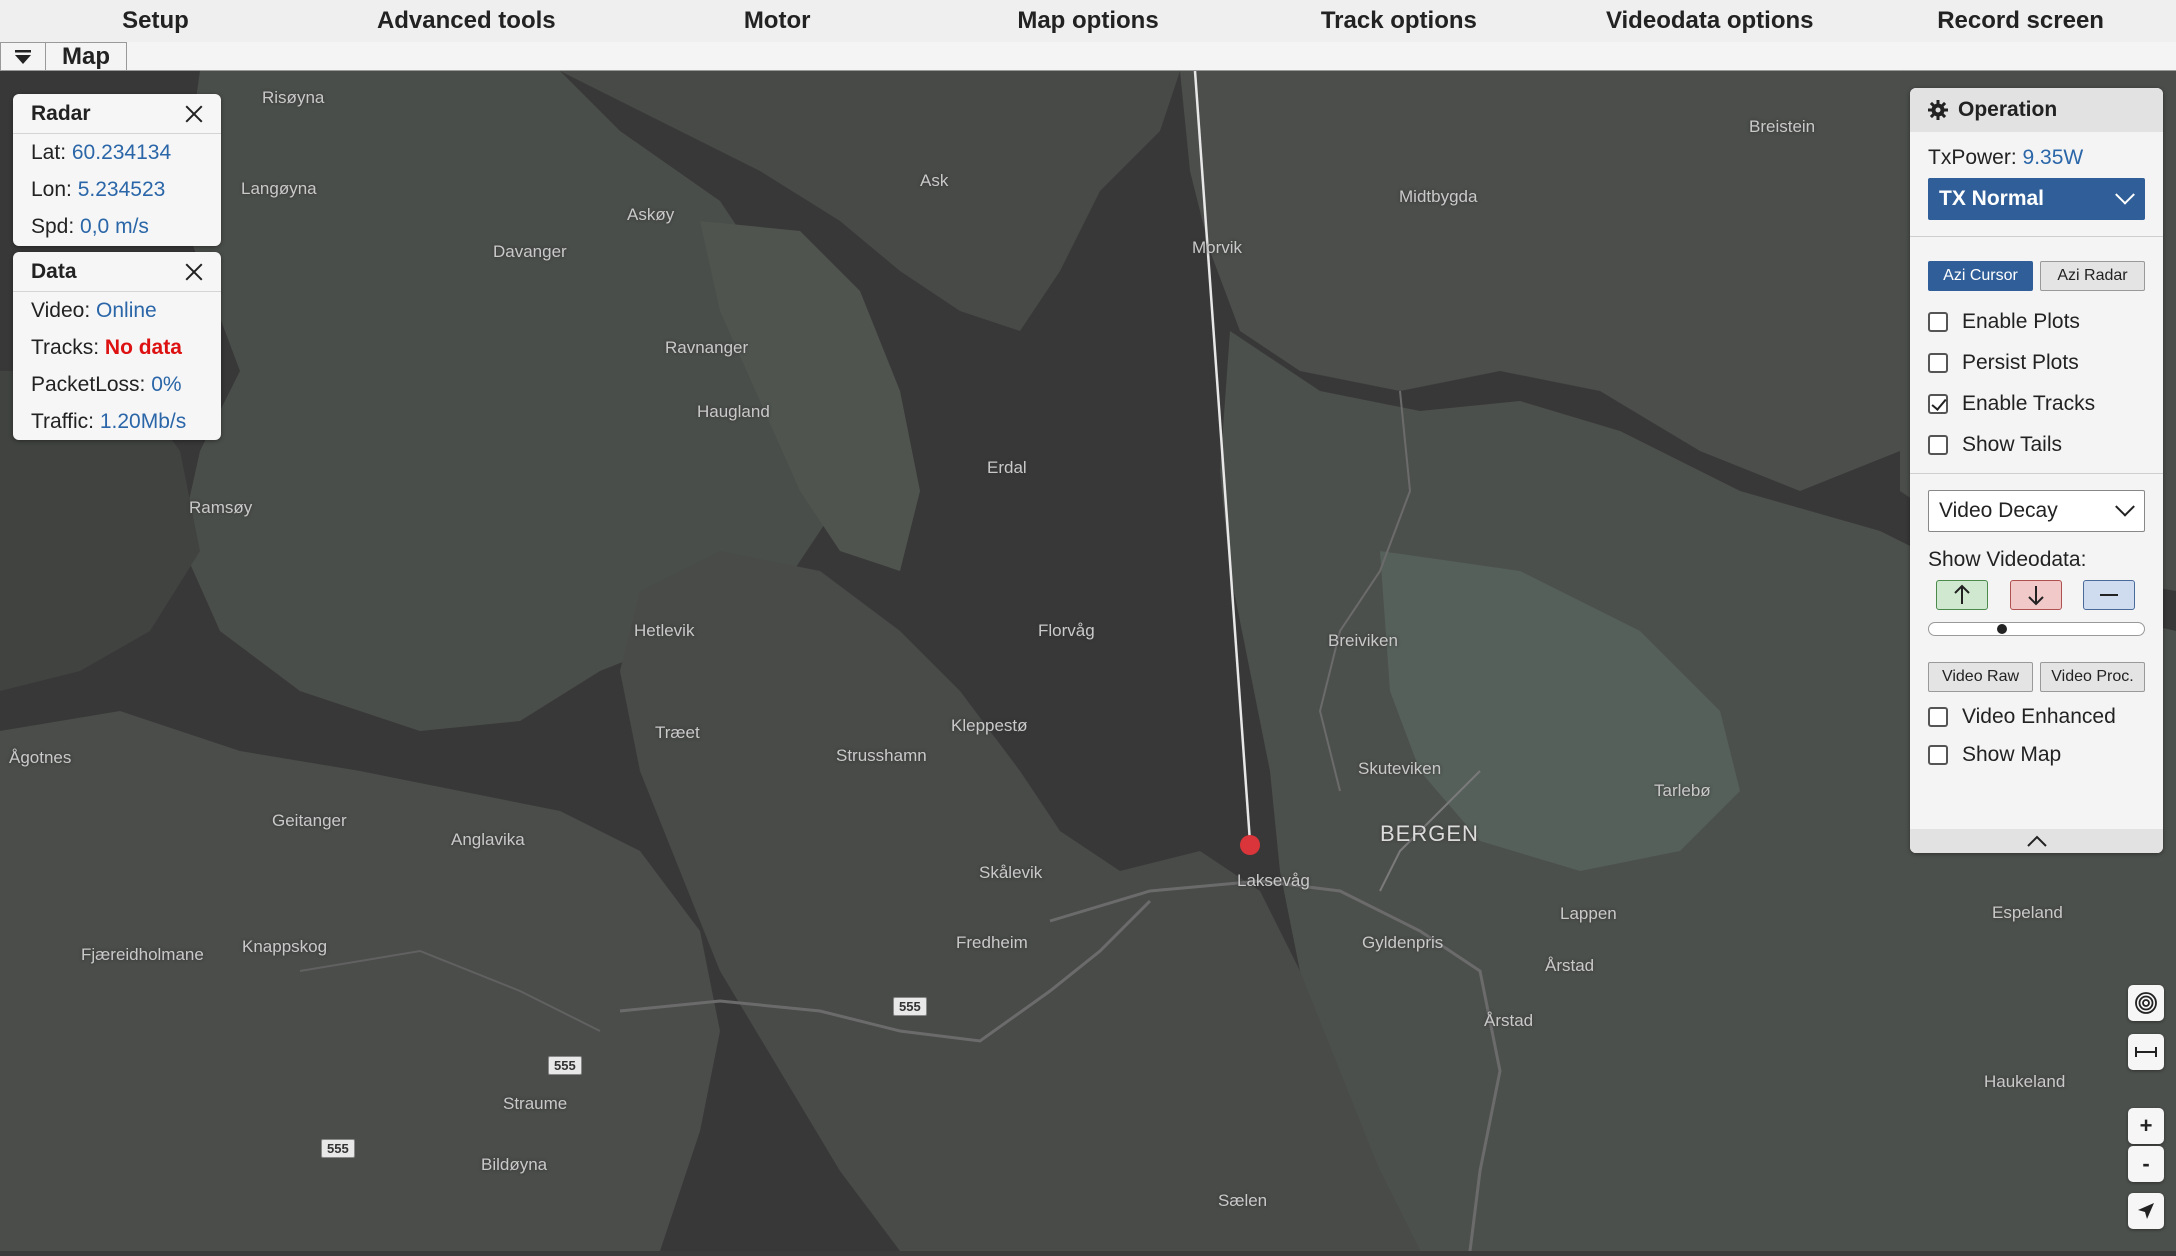 The width and height of the screenshot is (2176, 1256). I want to click on enable-tracks-checkbox, so click(1938, 403).